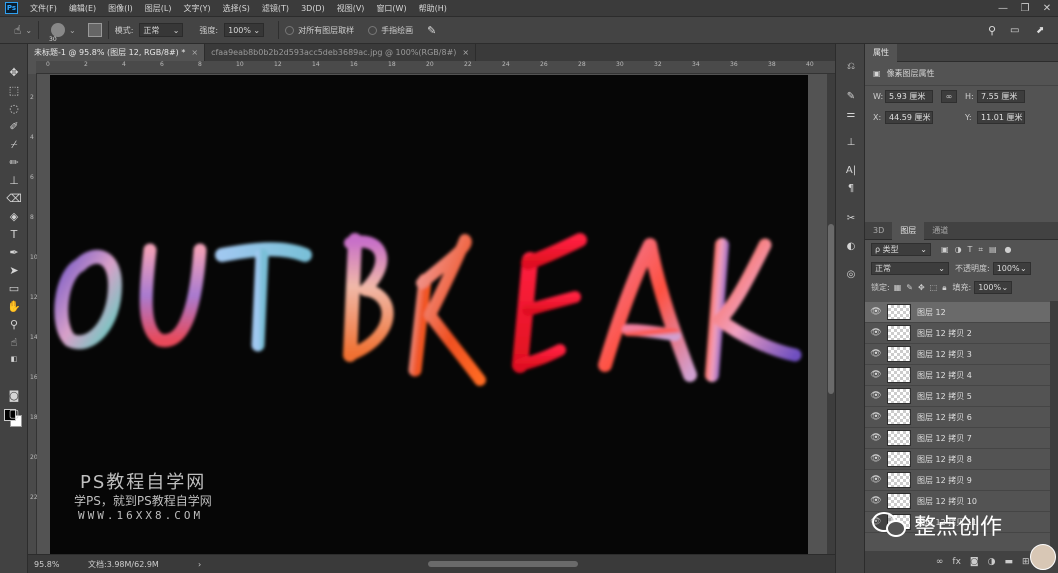 The width and height of the screenshot is (1058, 573). What do you see at coordinates (898, 287) in the screenshot?
I see `lock-transparency-icon: ▦` at bounding box center [898, 287].